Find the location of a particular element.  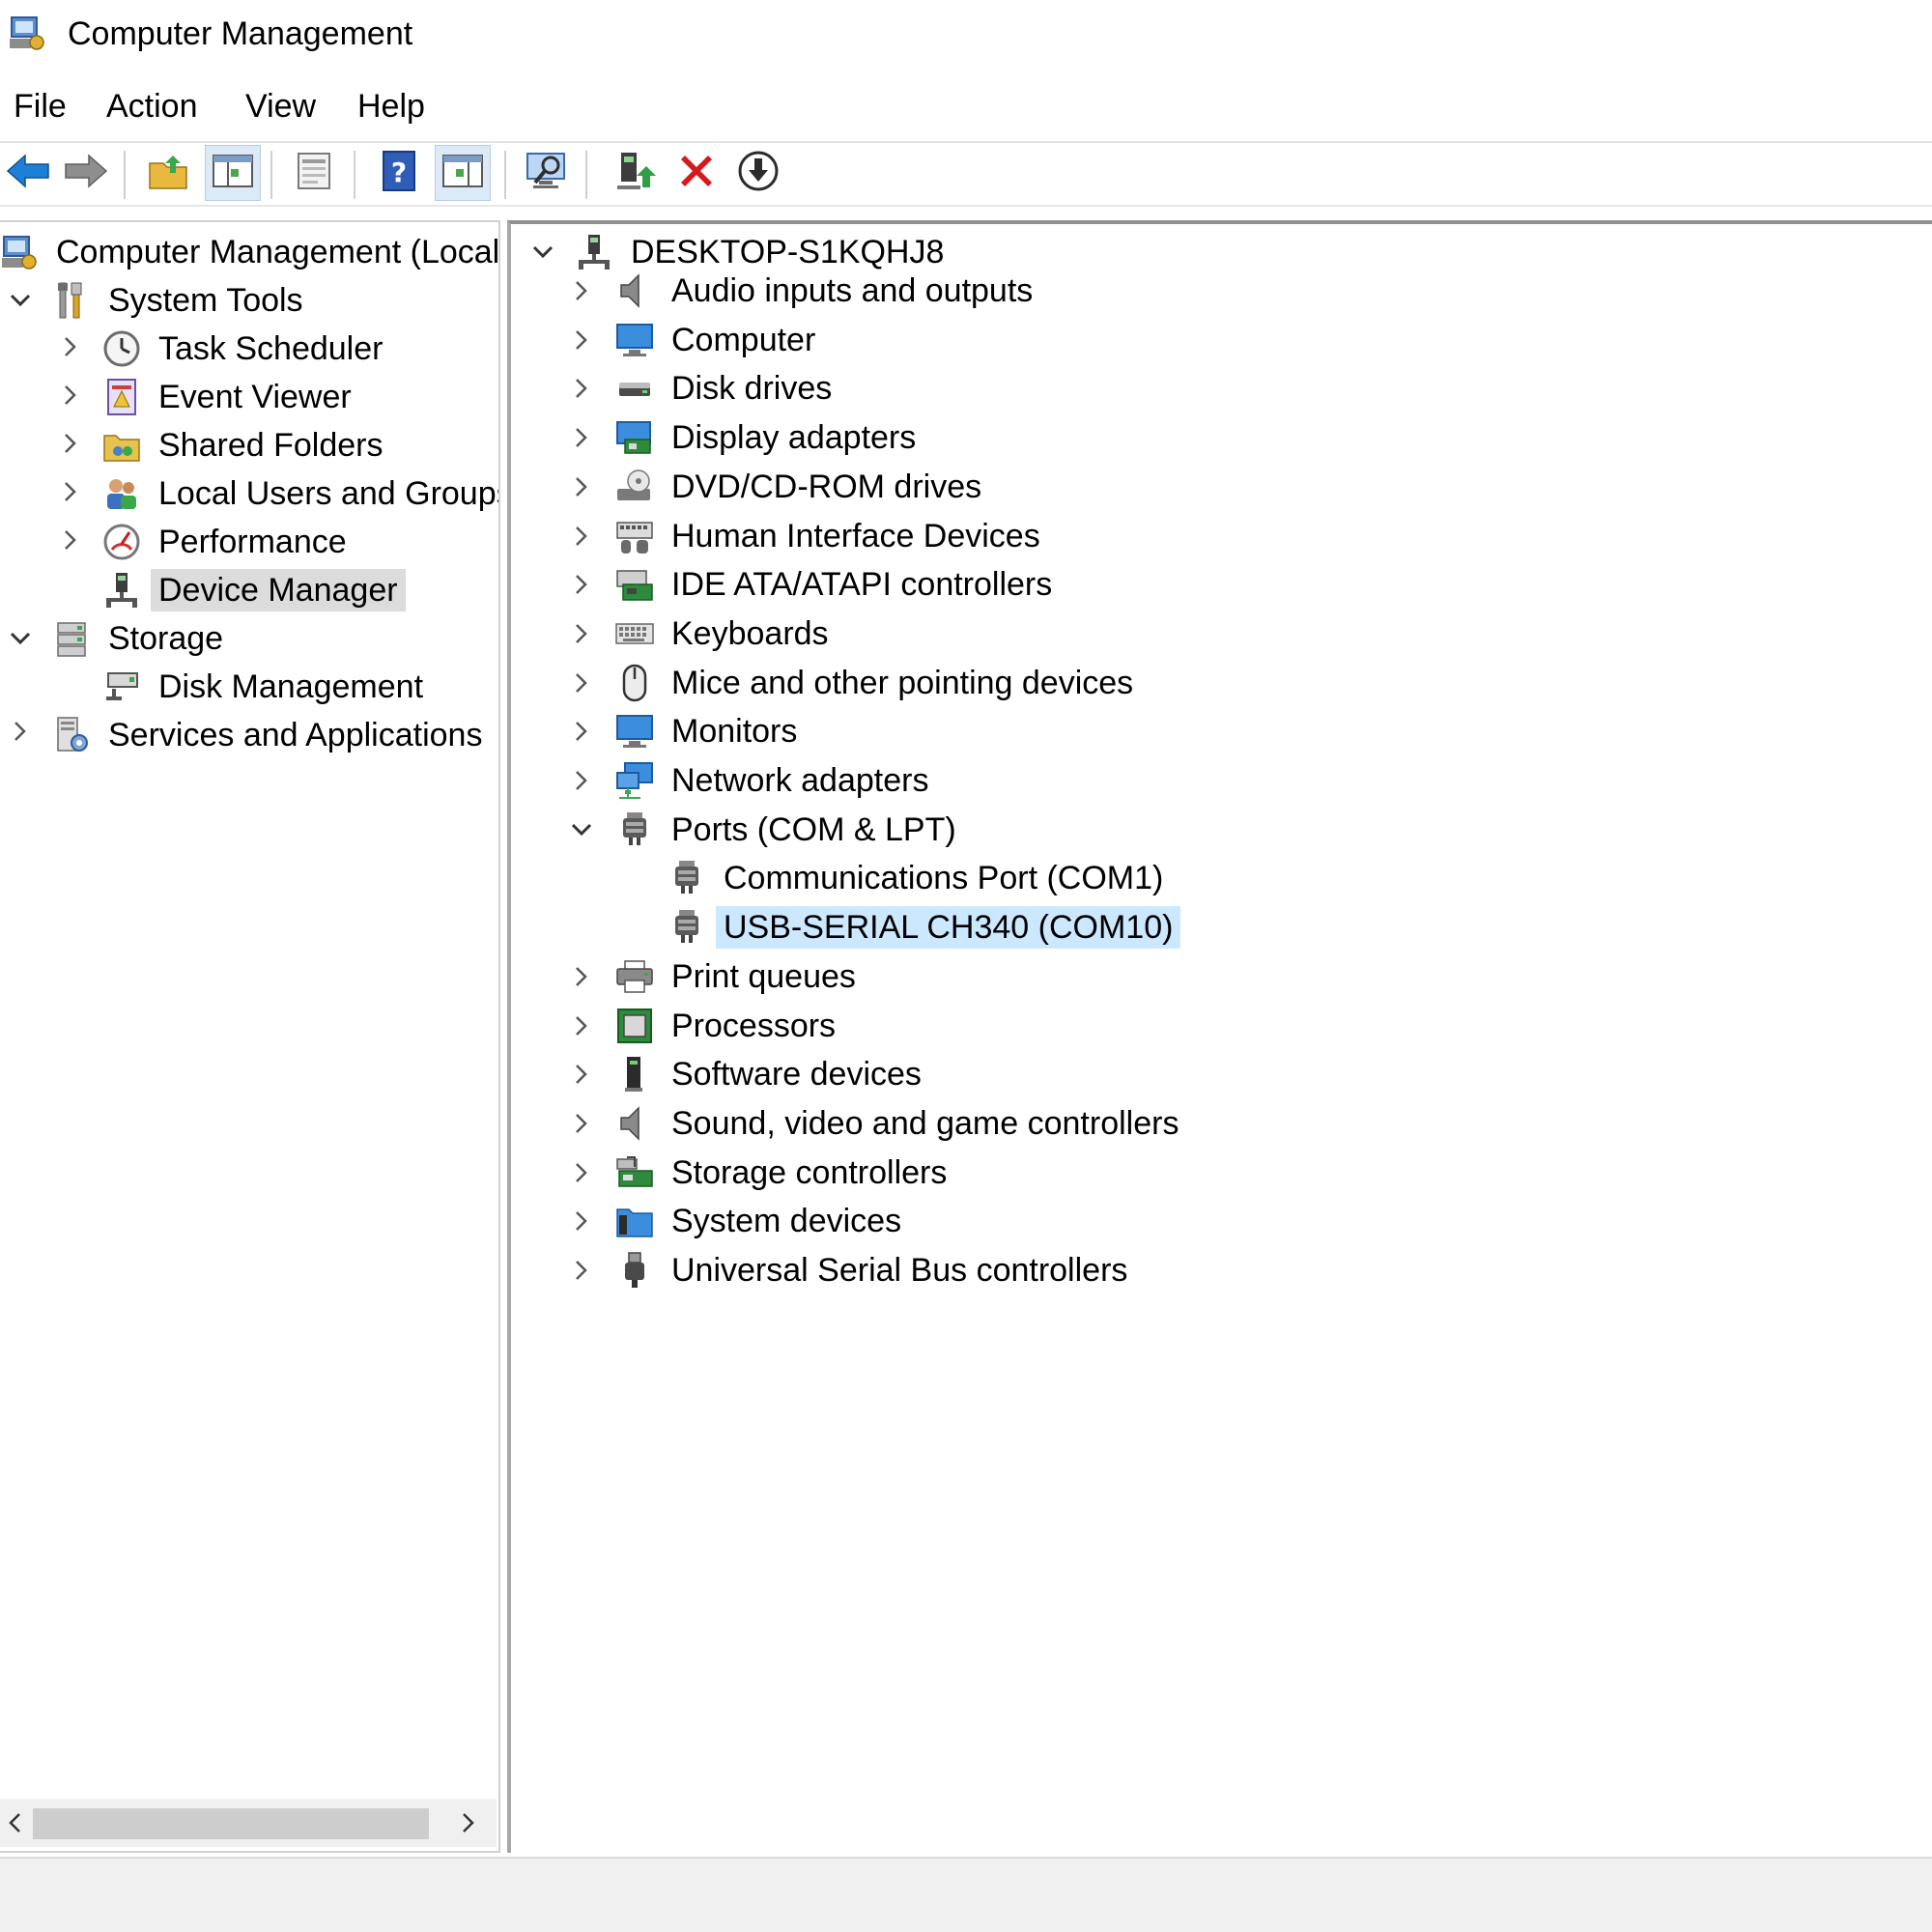

enable-device-button is located at coordinates (635, 173).